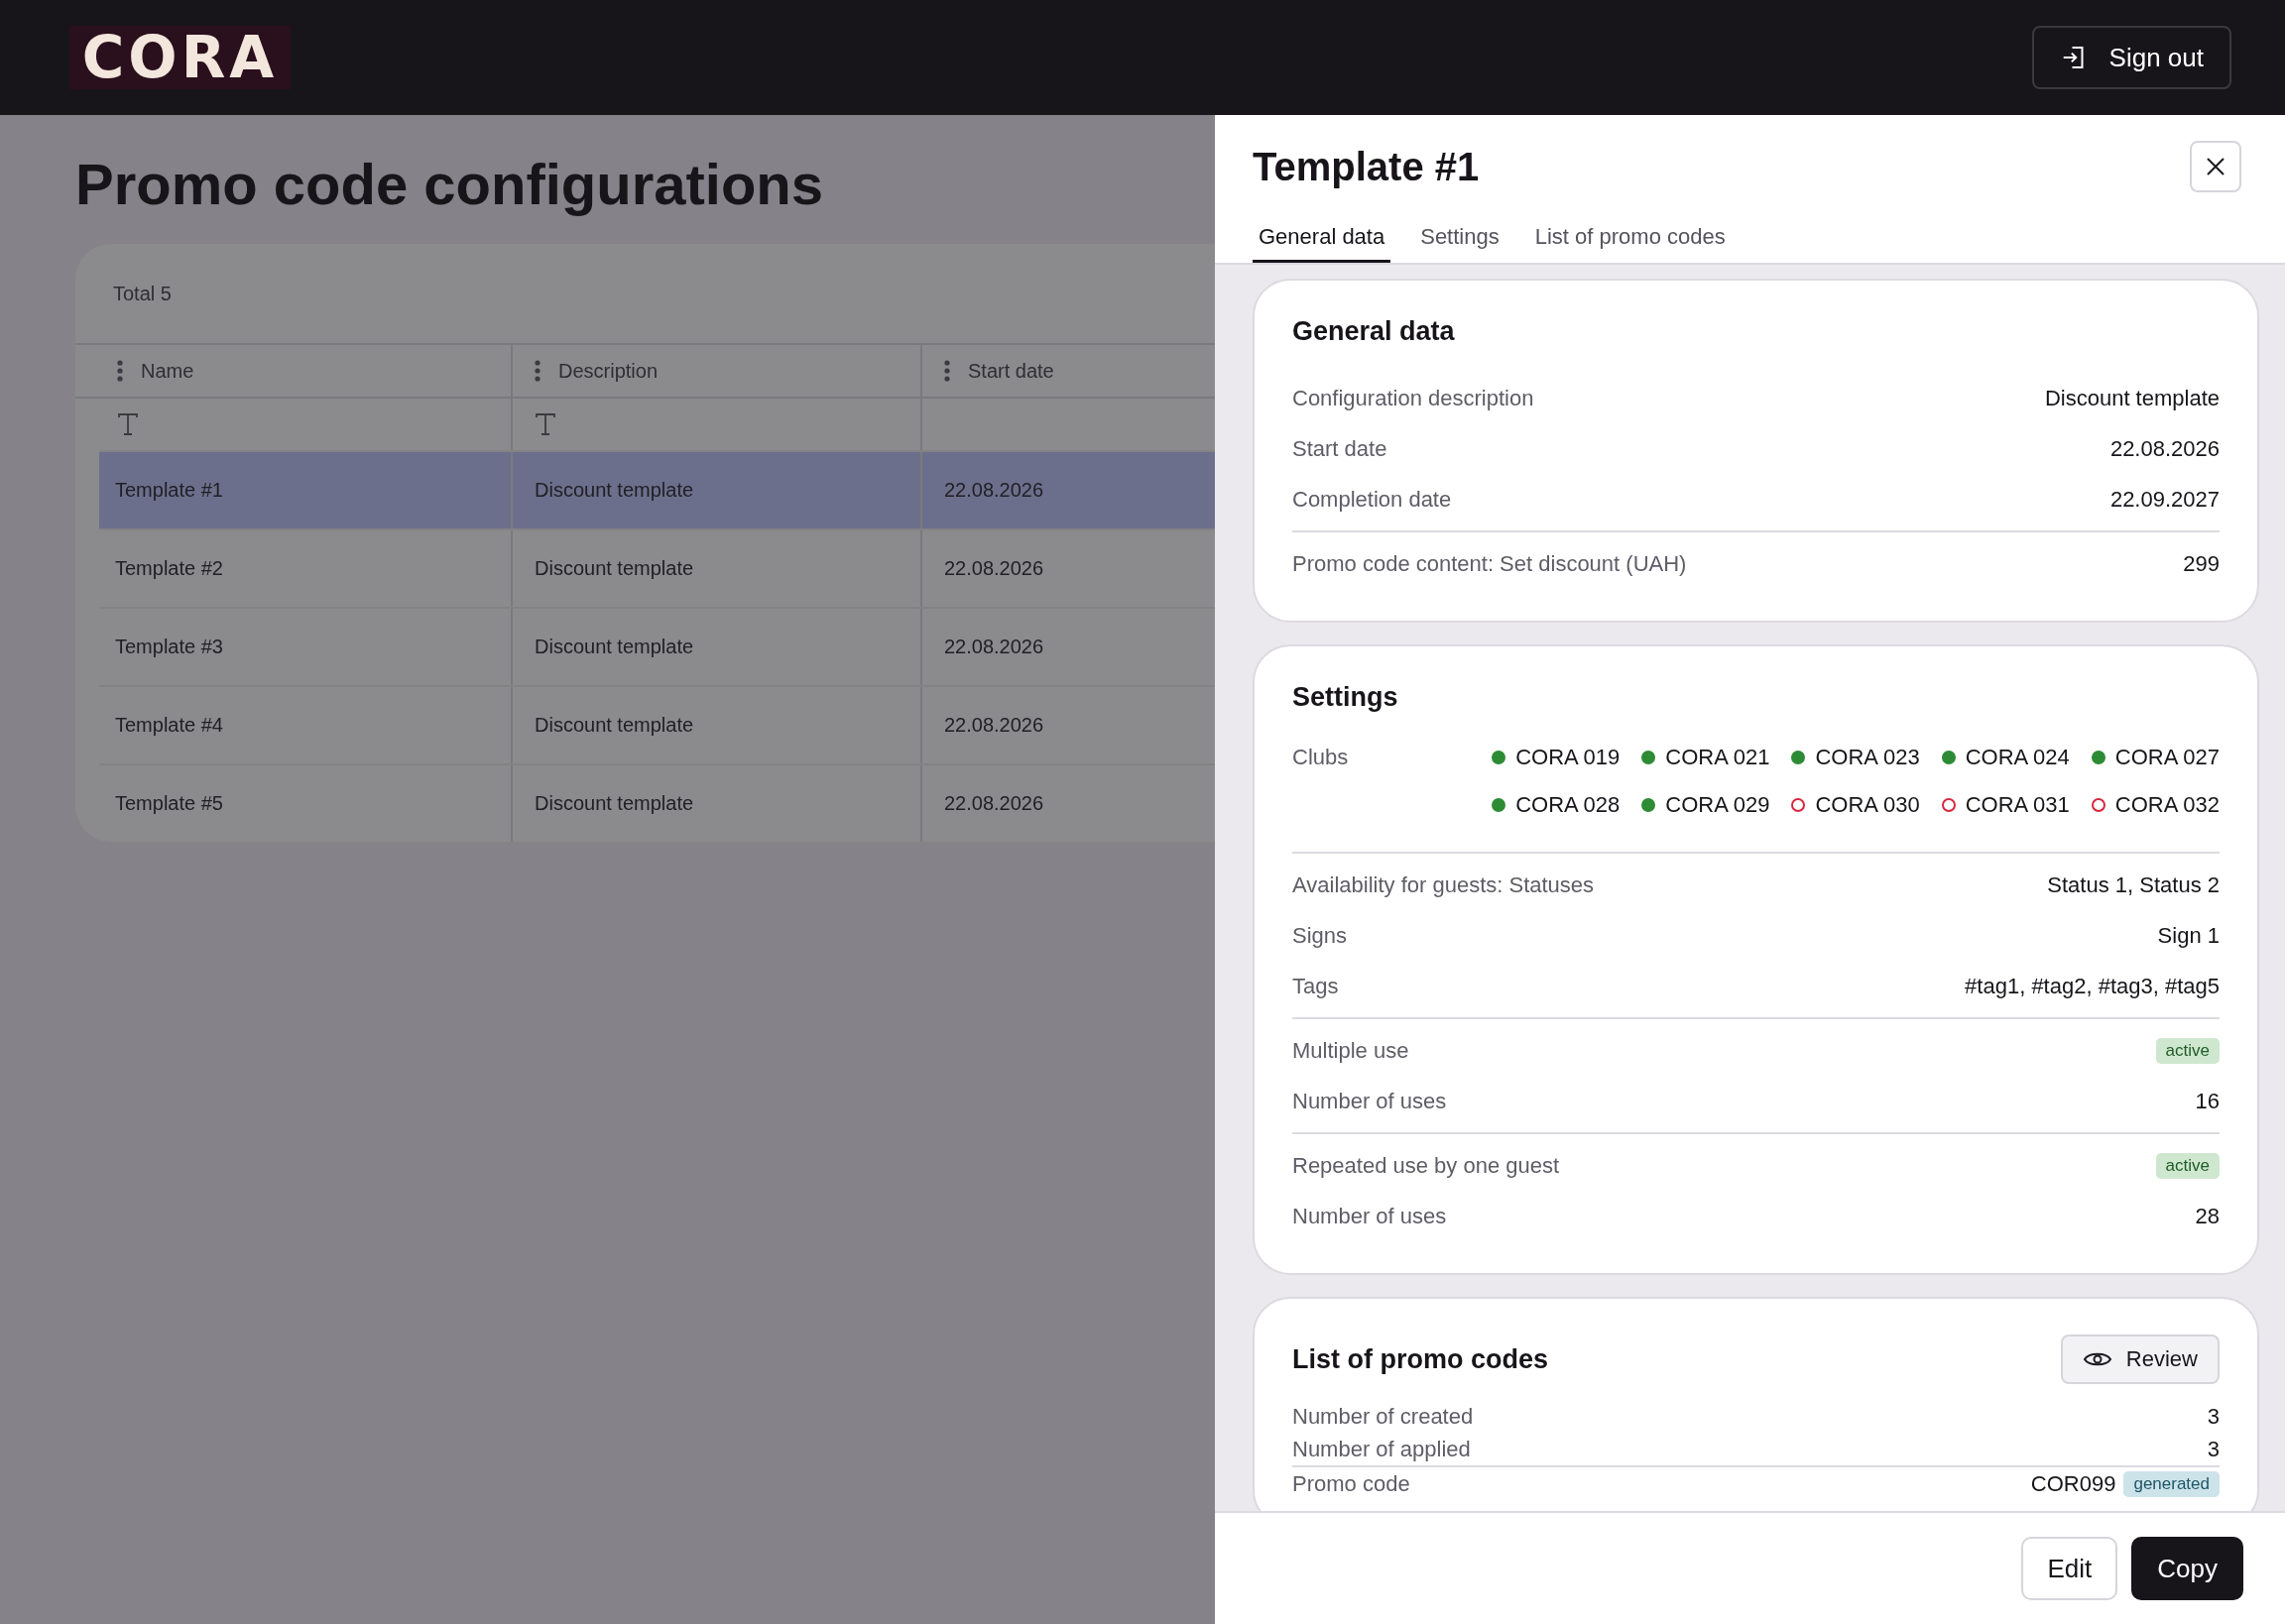  Describe the element at coordinates (1413, 398) in the screenshot. I see `field-label: Configuration description` at that location.